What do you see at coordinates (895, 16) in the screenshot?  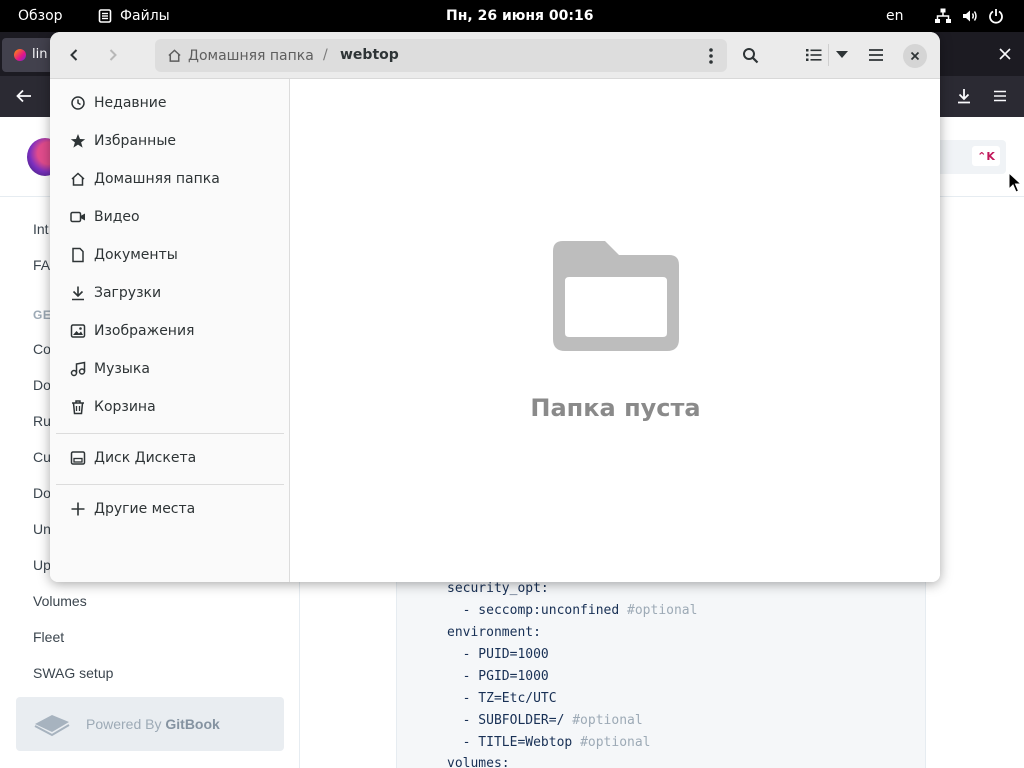 I see `keyboard-layout-indicator: en` at bounding box center [895, 16].